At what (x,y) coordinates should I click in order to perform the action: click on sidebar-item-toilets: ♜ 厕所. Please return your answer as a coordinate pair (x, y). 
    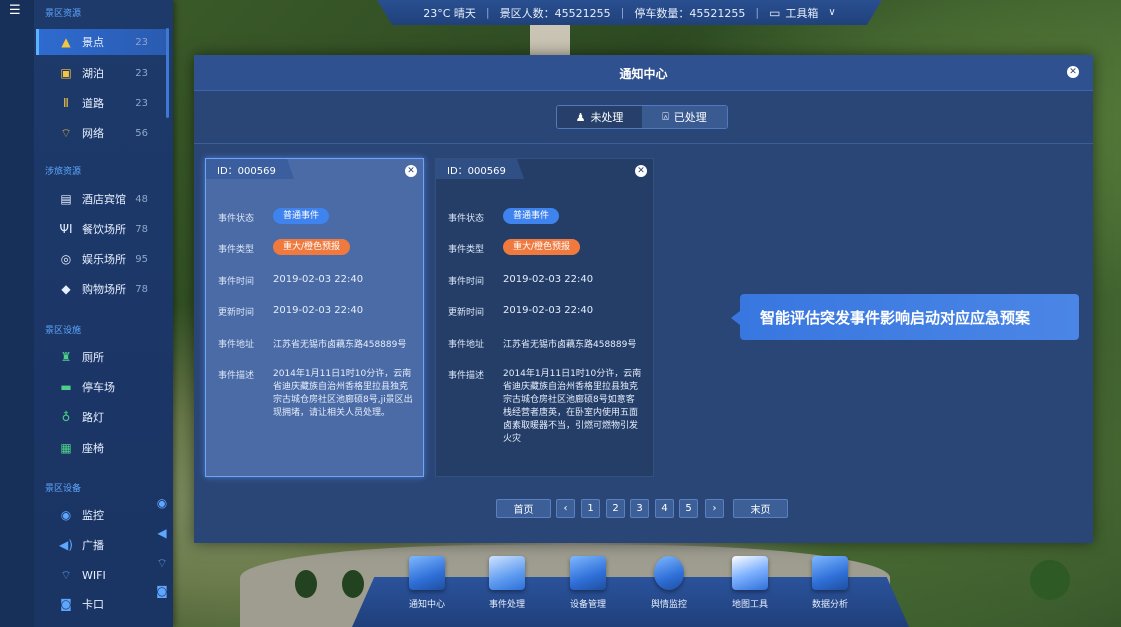
    Looking at the image, I should click on (101, 357).